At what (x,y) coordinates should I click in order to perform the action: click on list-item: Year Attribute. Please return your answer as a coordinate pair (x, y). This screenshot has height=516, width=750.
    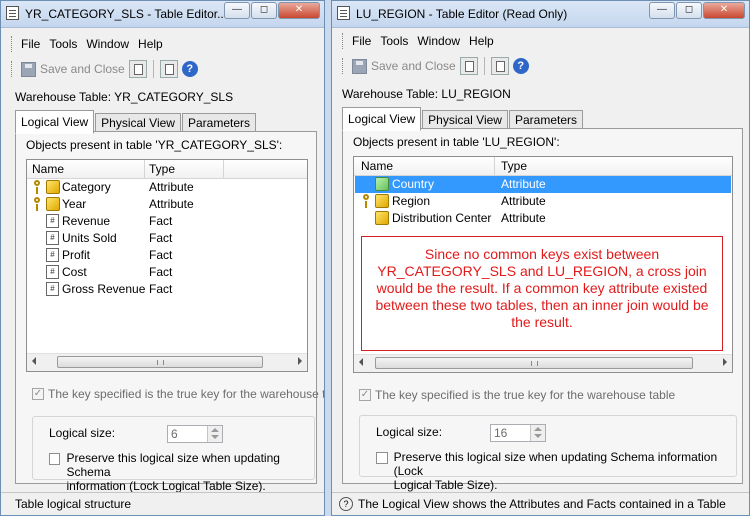
    Looking at the image, I should click on (167, 204).